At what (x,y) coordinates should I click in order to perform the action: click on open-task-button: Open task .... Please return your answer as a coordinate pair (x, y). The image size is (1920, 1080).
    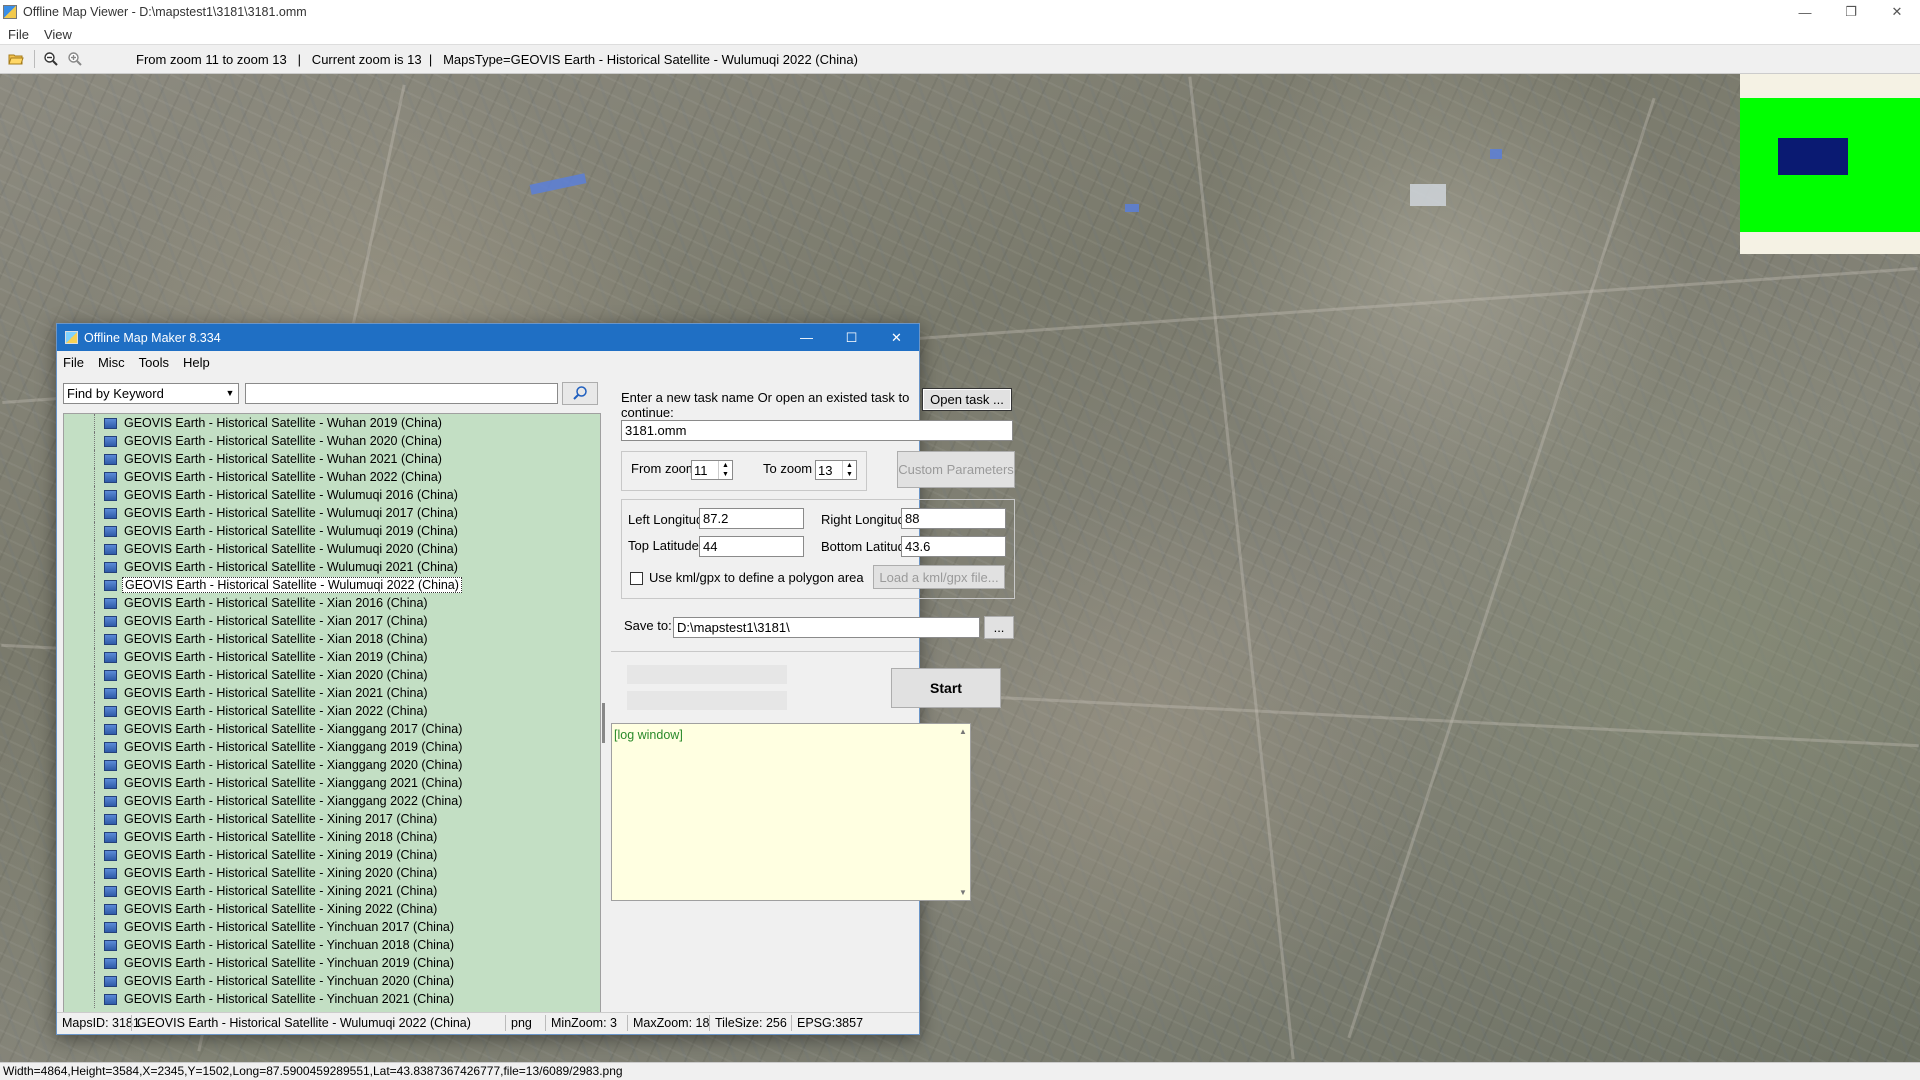
    Looking at the image, I should click on (967, 399).